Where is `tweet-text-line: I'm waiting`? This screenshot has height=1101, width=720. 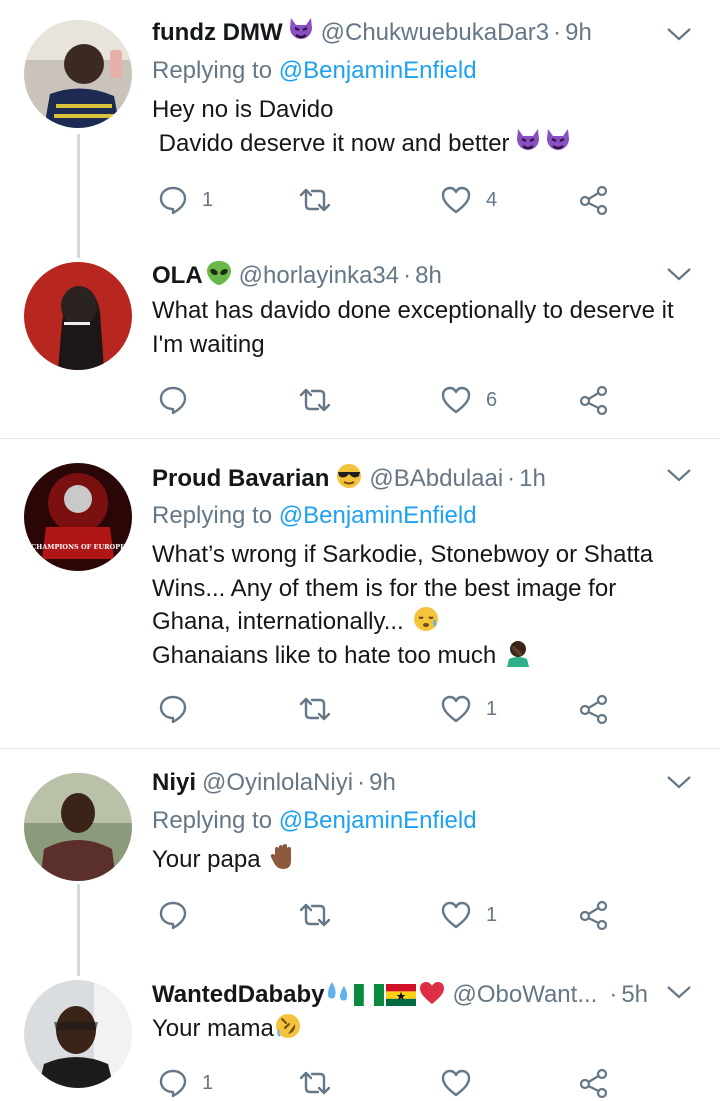
tweet-text-line: I'm waiting is located at coordinates (208, 344).